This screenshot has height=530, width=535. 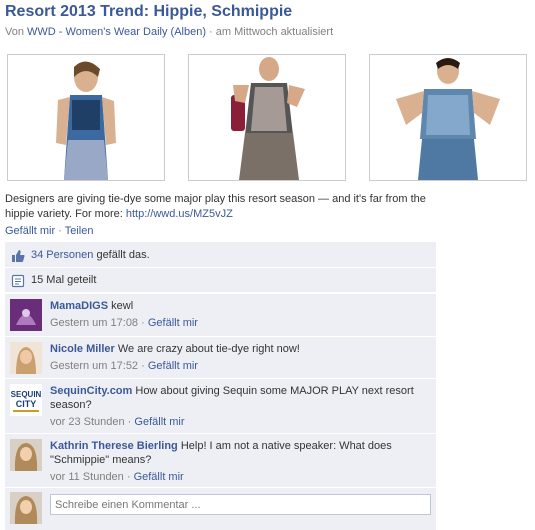 I want to click on comment-text: We are crazy about tie-dye right now!, so click(x=207, y=349).